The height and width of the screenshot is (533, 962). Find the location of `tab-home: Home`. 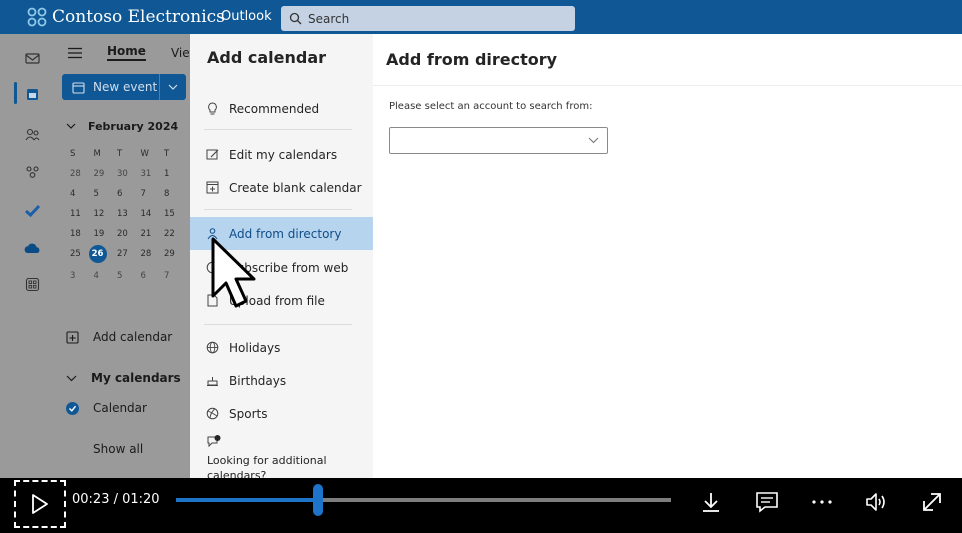

tab-home: Home is located at coordinates (126, 52).